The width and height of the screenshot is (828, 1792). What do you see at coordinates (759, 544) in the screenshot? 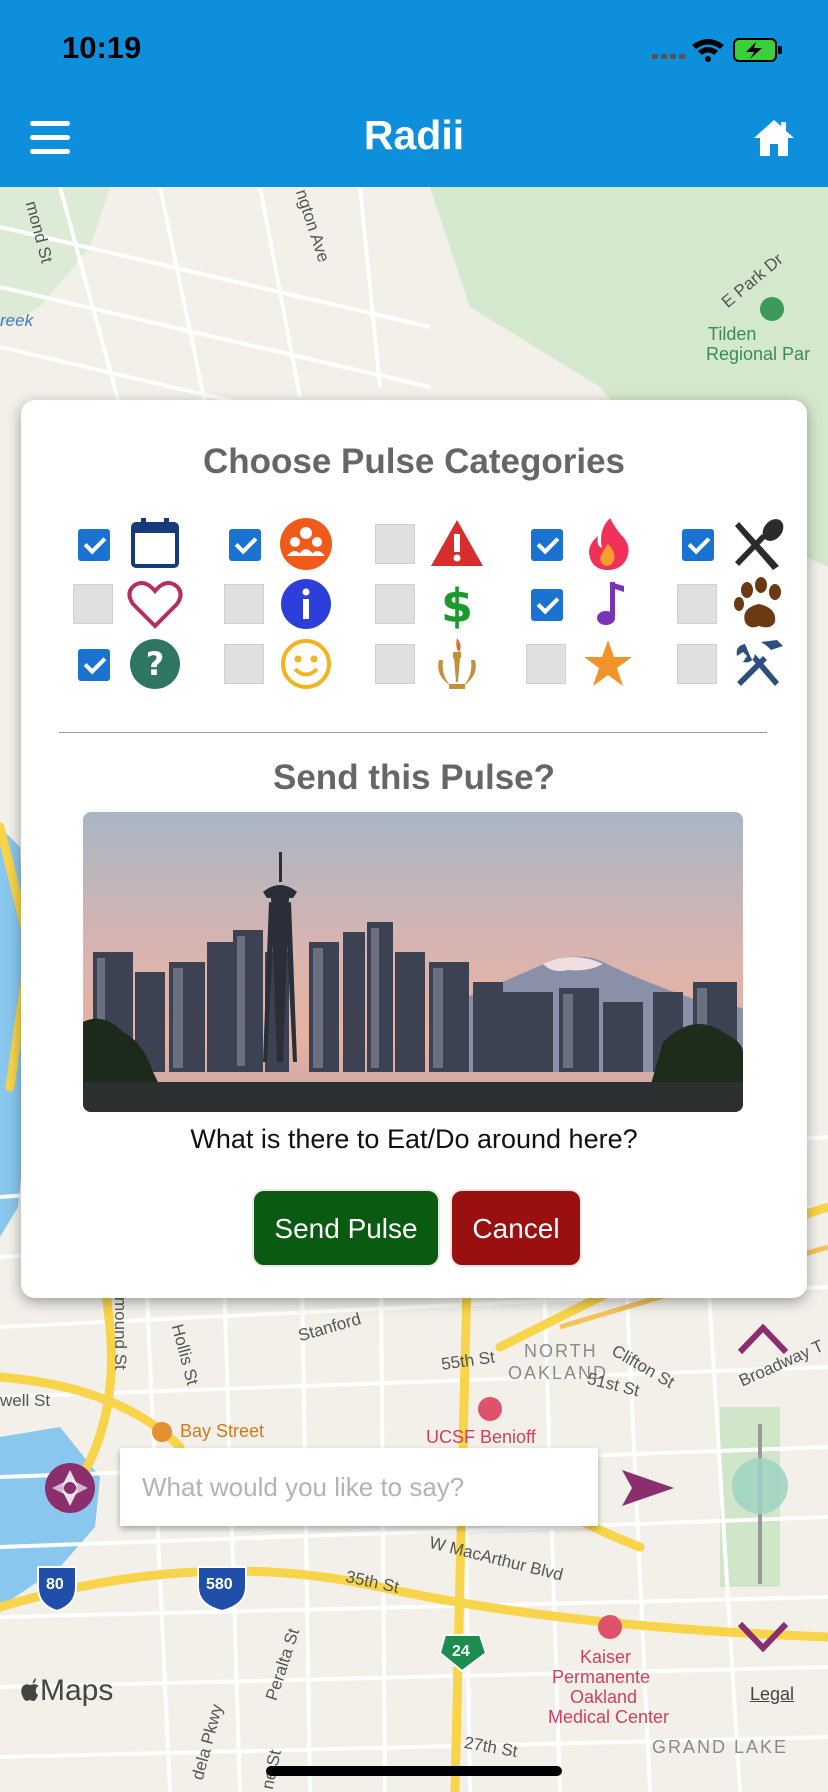
I see `food-utensils-icon` at bounding box center [759, 544].